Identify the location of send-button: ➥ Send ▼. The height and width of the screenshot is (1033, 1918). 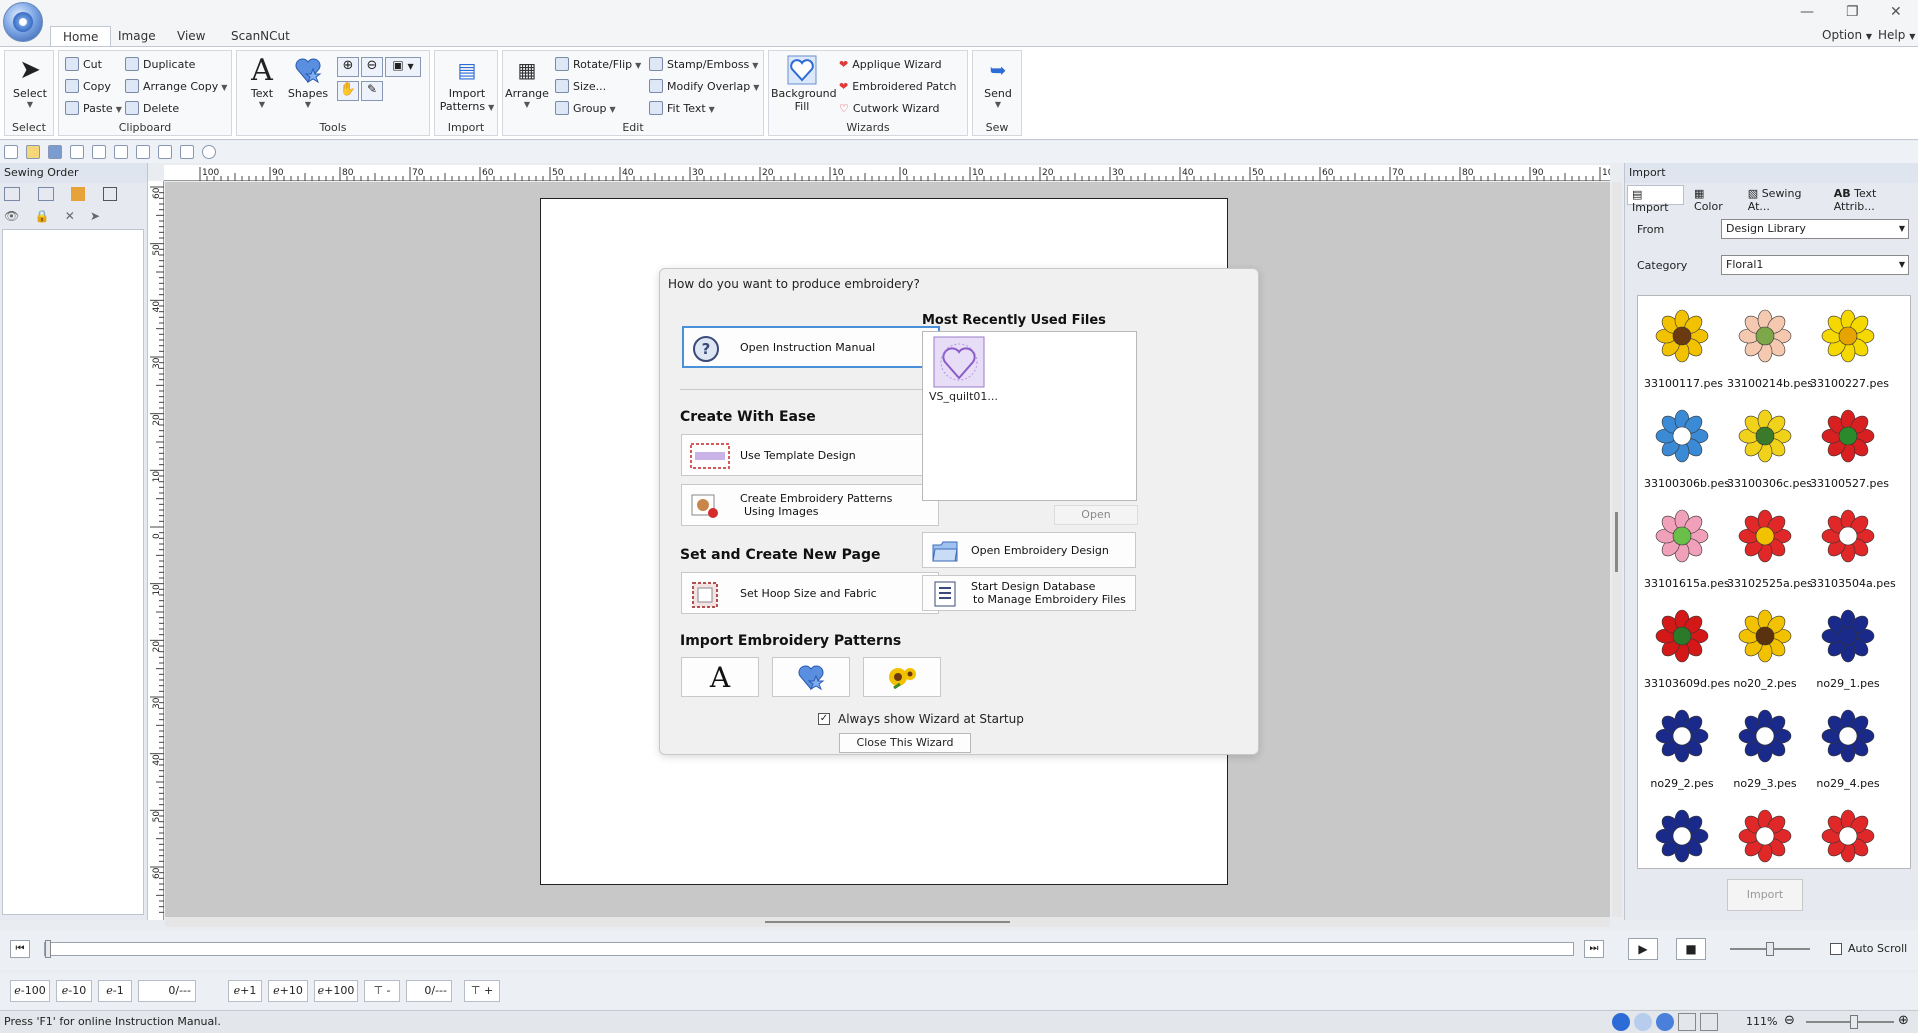
(998, 82).